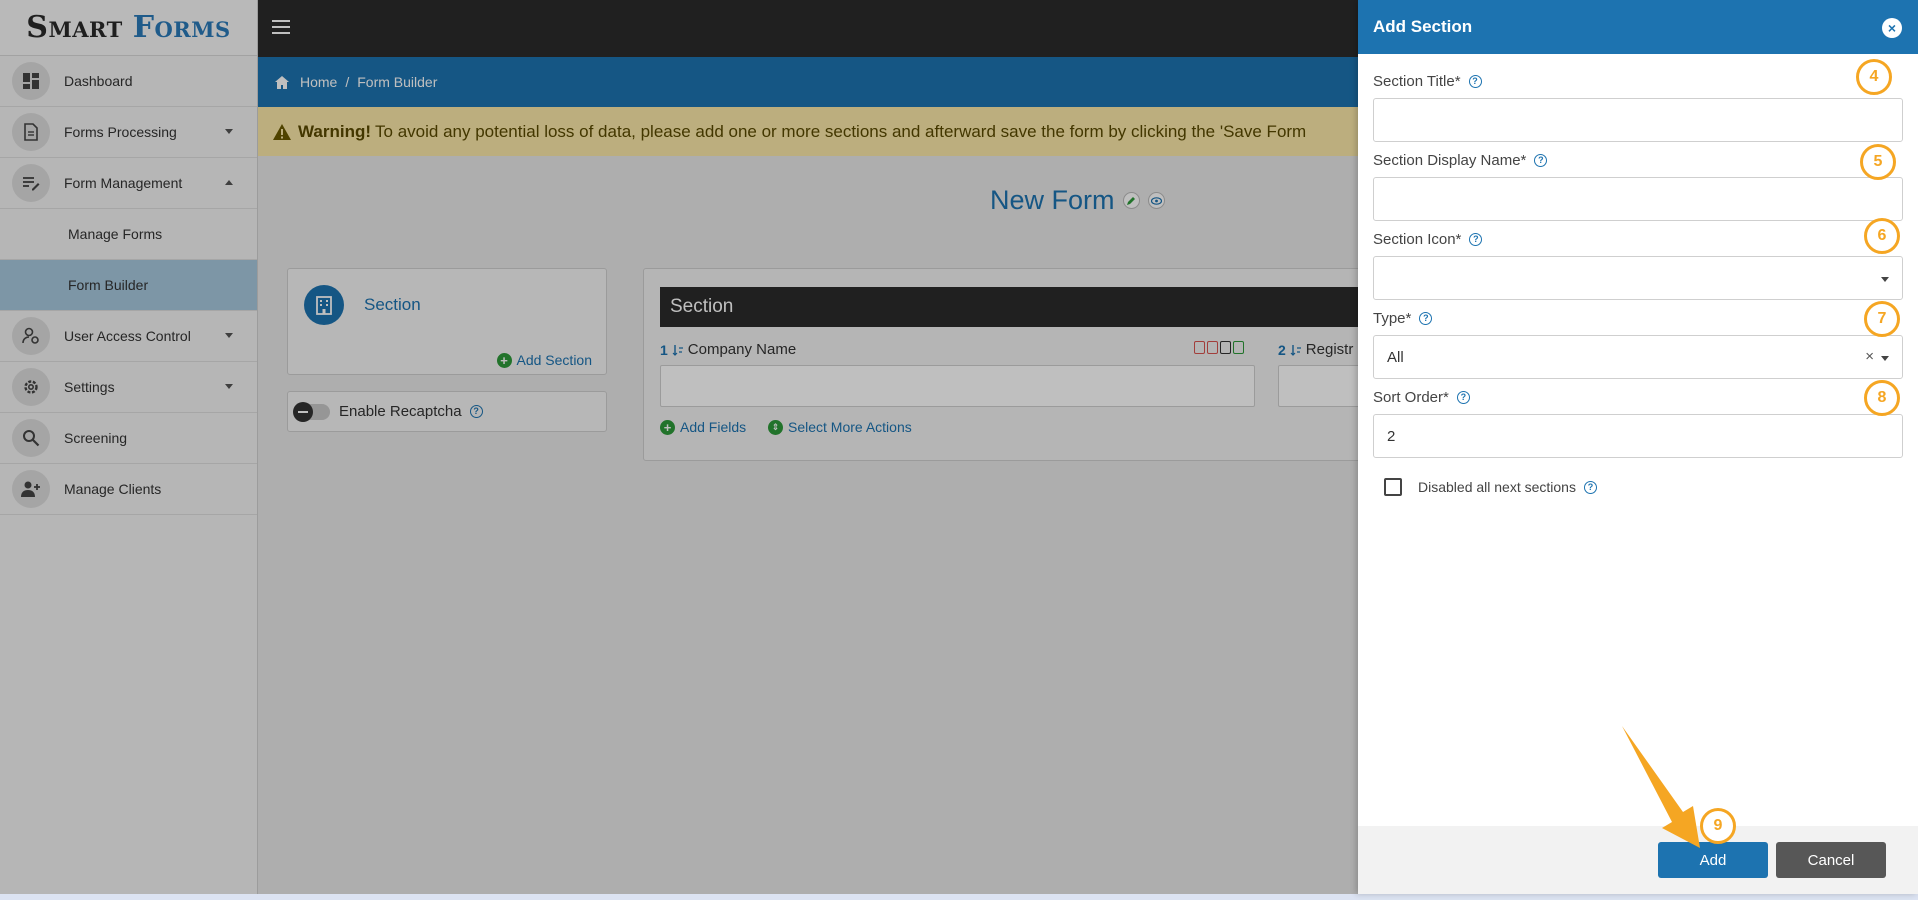  What do you see at coordinates (1391, 436) in the screenshot?
I see `sort-order-value: 2` at bounding box center [1391, 436].